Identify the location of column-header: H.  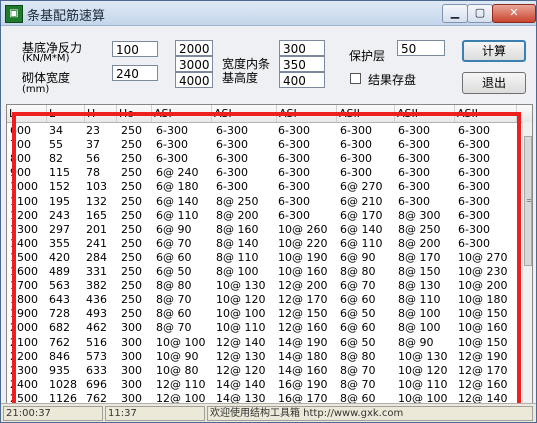
(101, 113).